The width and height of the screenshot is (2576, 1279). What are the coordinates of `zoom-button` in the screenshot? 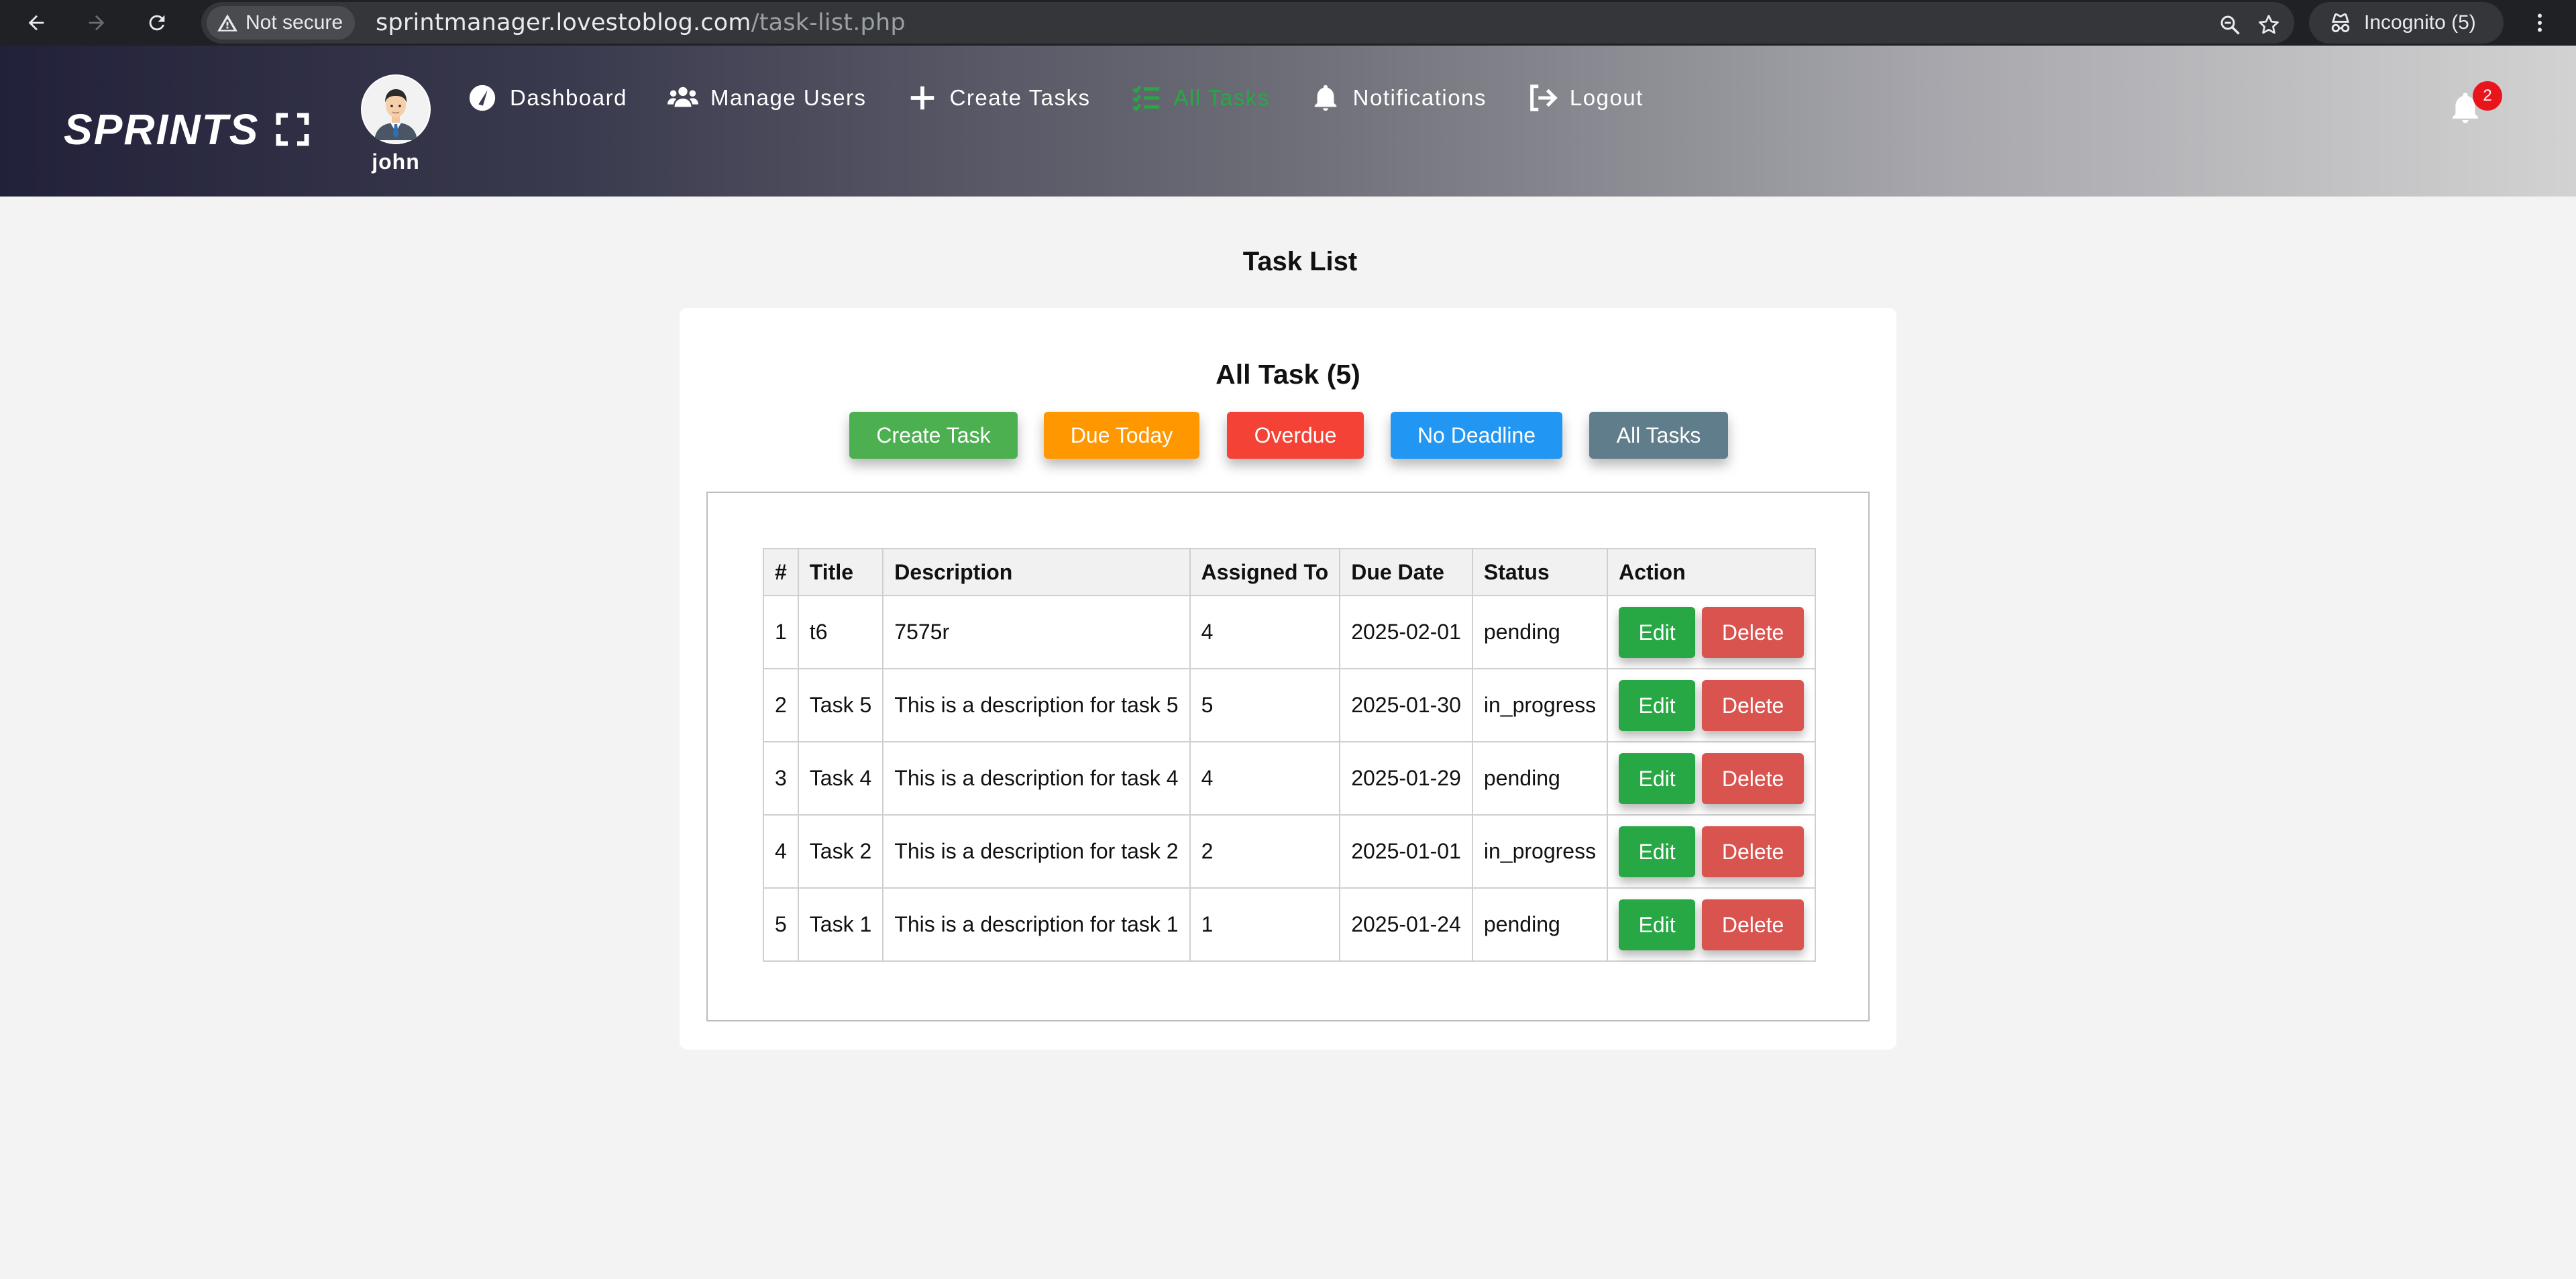 It's located at (2230, 25).